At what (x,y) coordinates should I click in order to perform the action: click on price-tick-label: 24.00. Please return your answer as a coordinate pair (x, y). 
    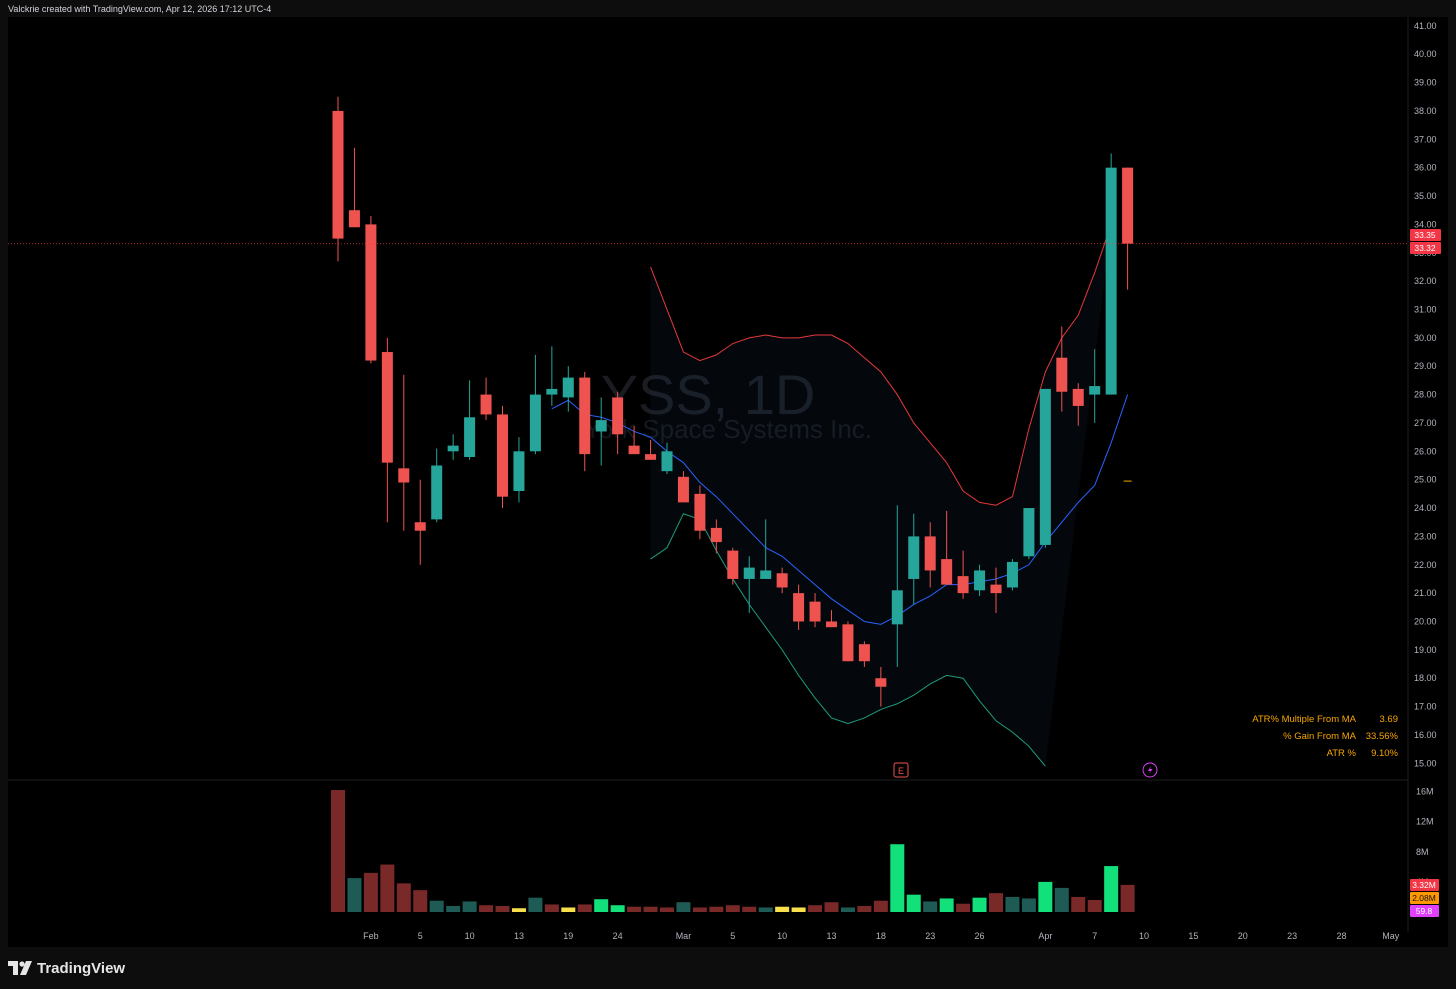
    Looking at the image, I should click on (1425, 508).